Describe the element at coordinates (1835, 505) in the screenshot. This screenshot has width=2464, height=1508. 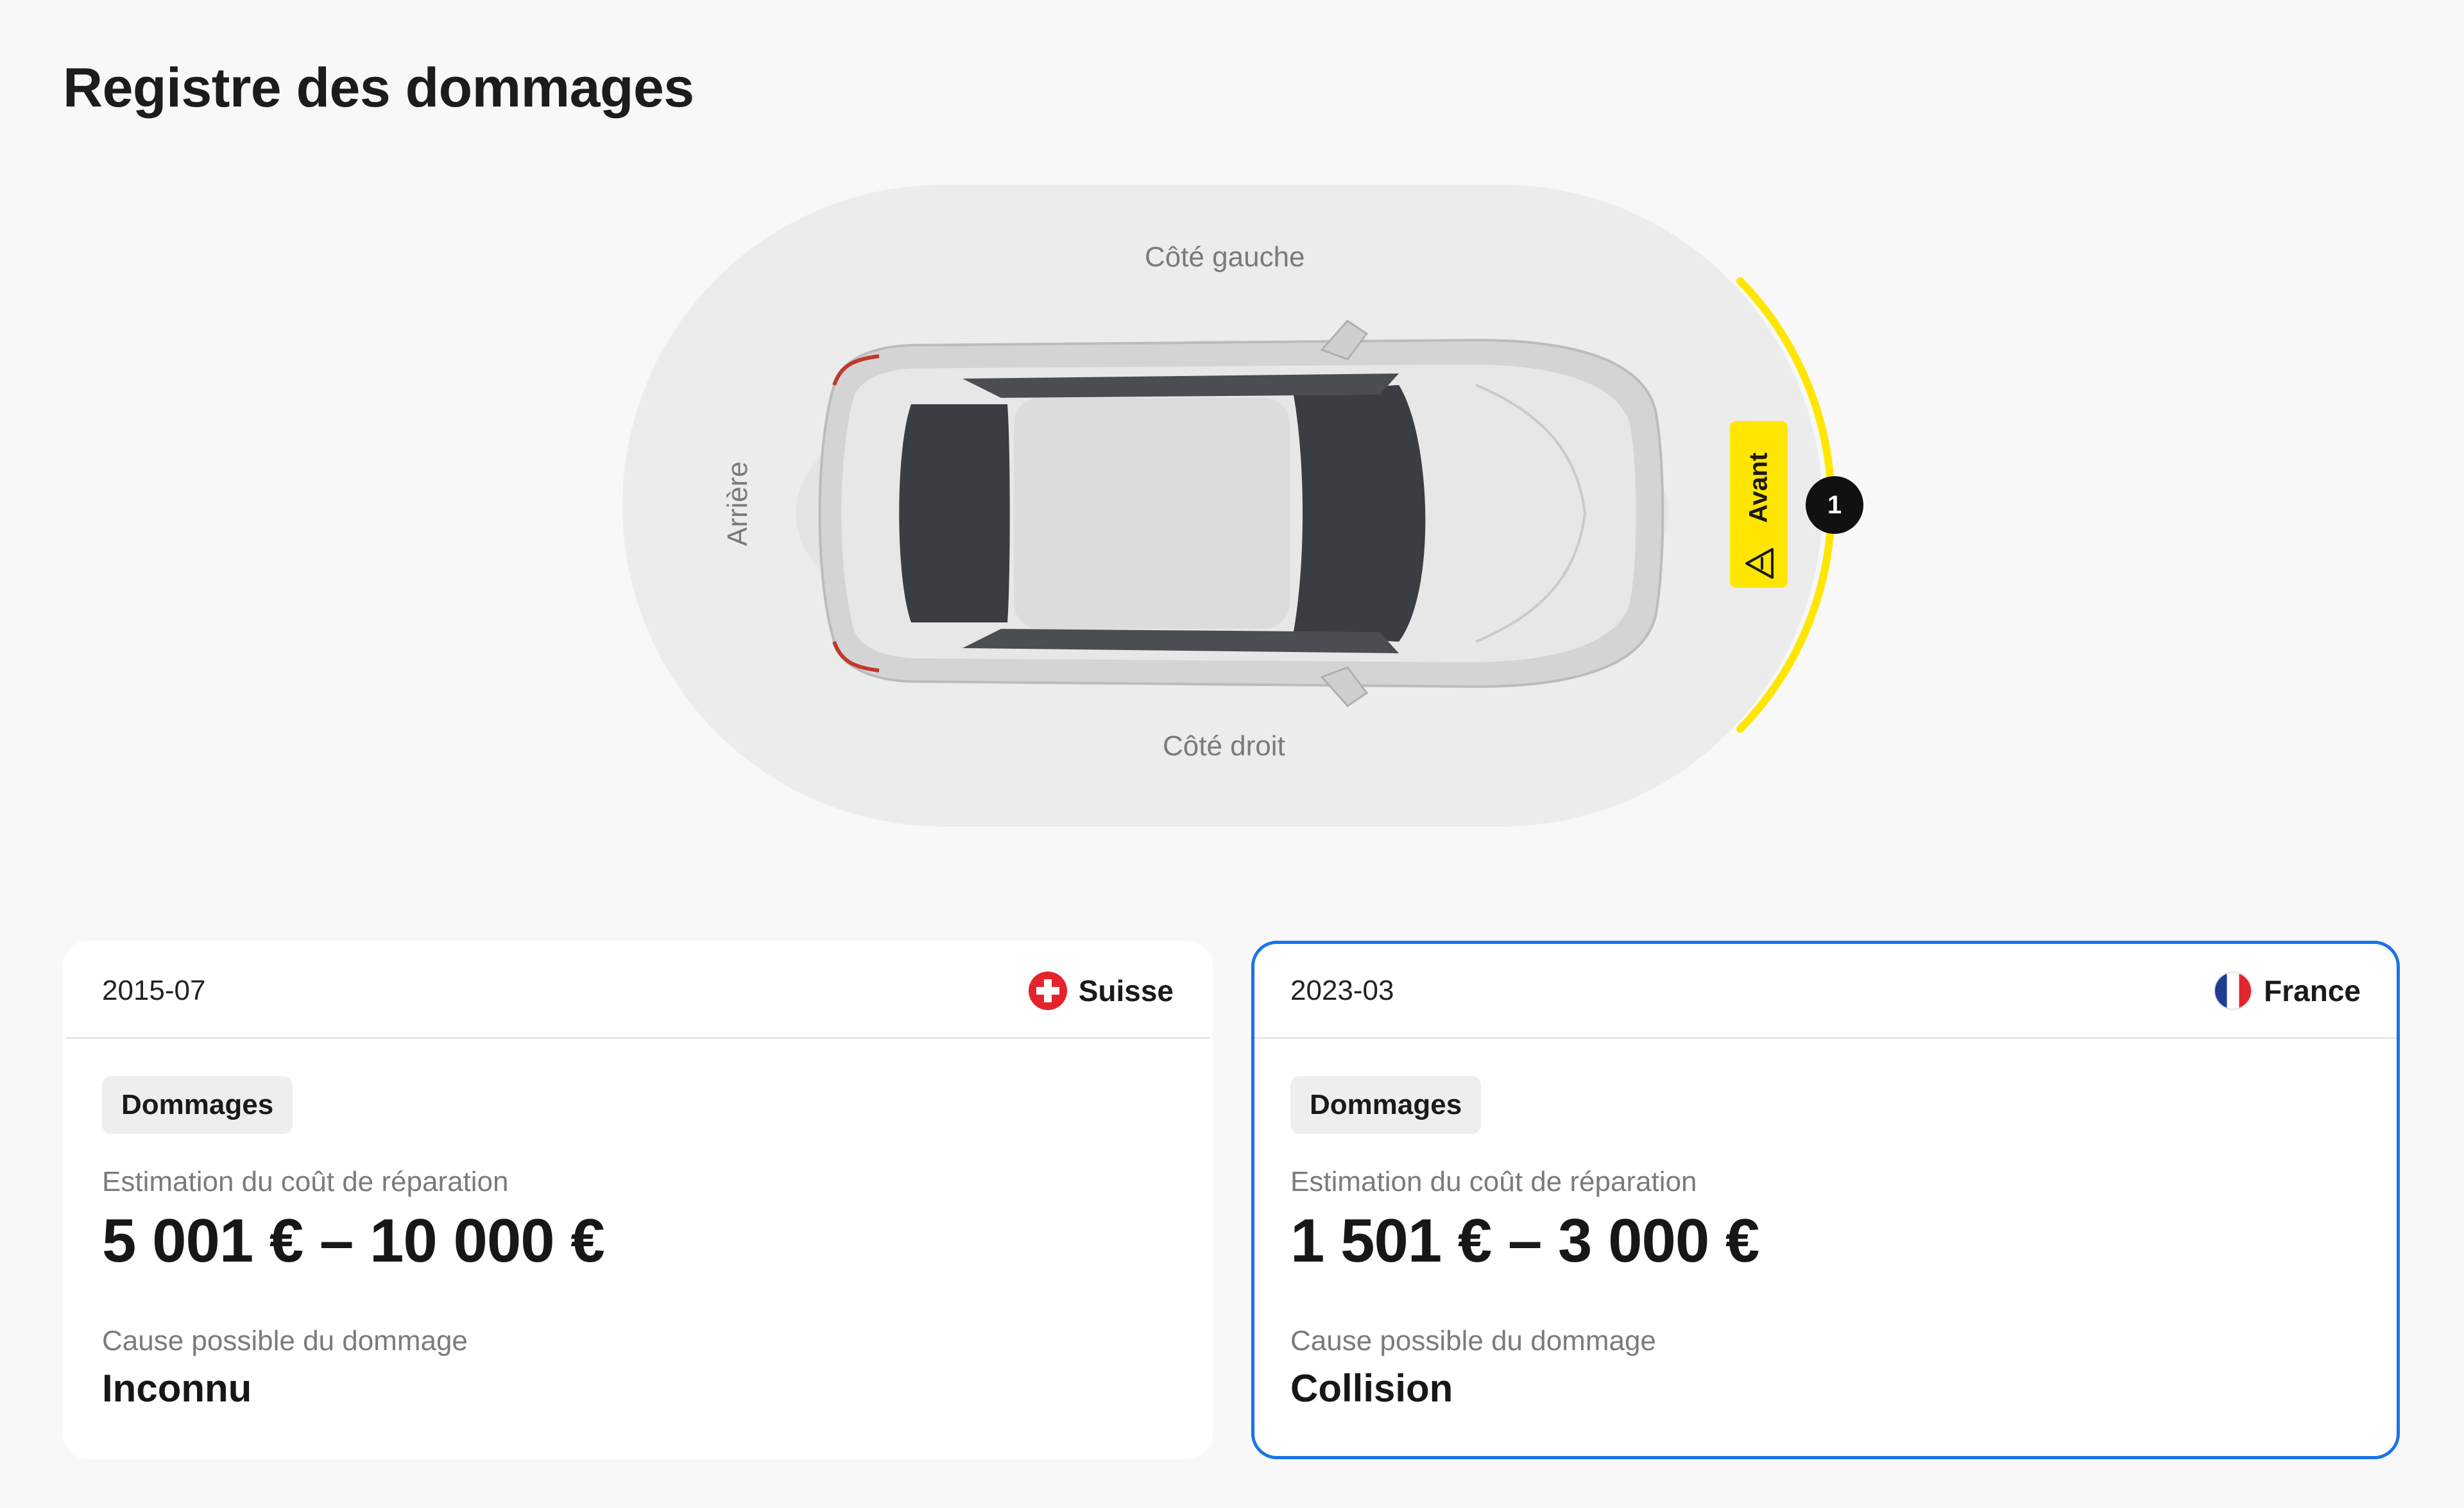
I see `damage-marker: 1` at that location.